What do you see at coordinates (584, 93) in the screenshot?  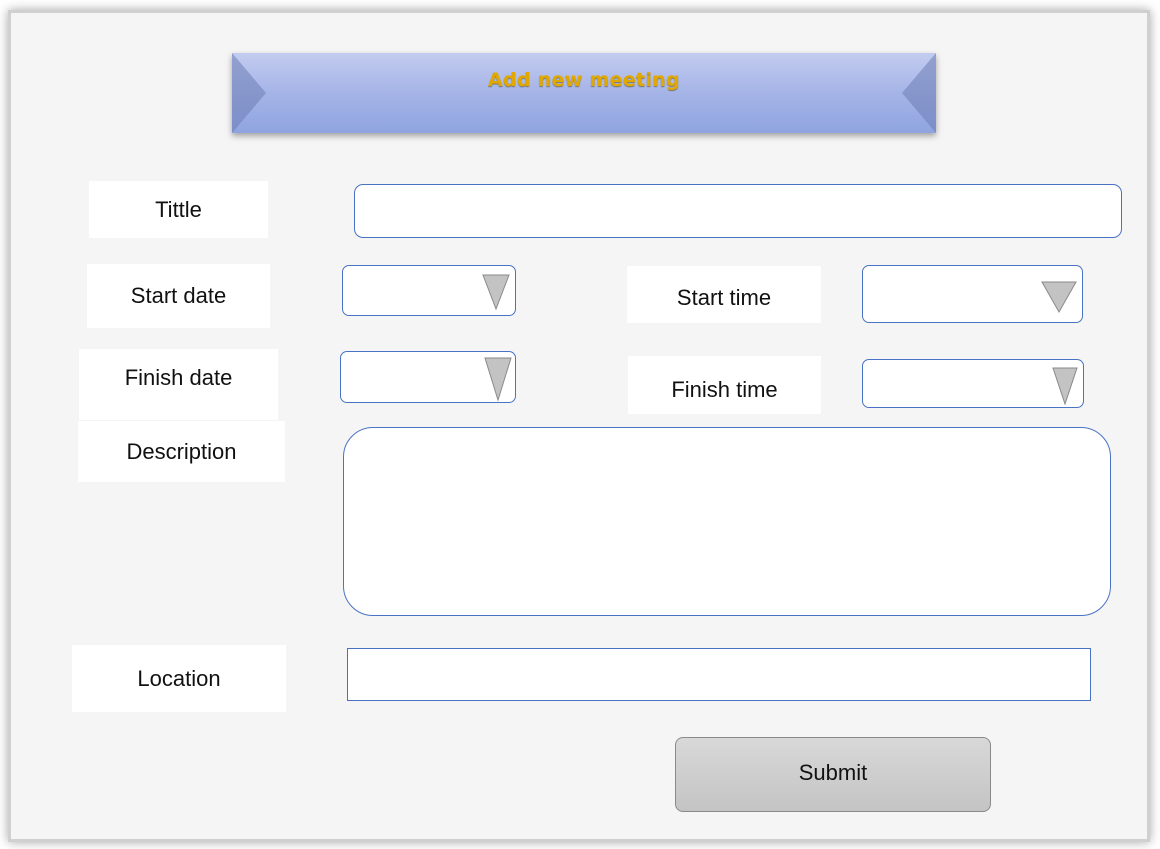 I see `form-header-banner: Add new meeting` at bounding box center [584, 93].